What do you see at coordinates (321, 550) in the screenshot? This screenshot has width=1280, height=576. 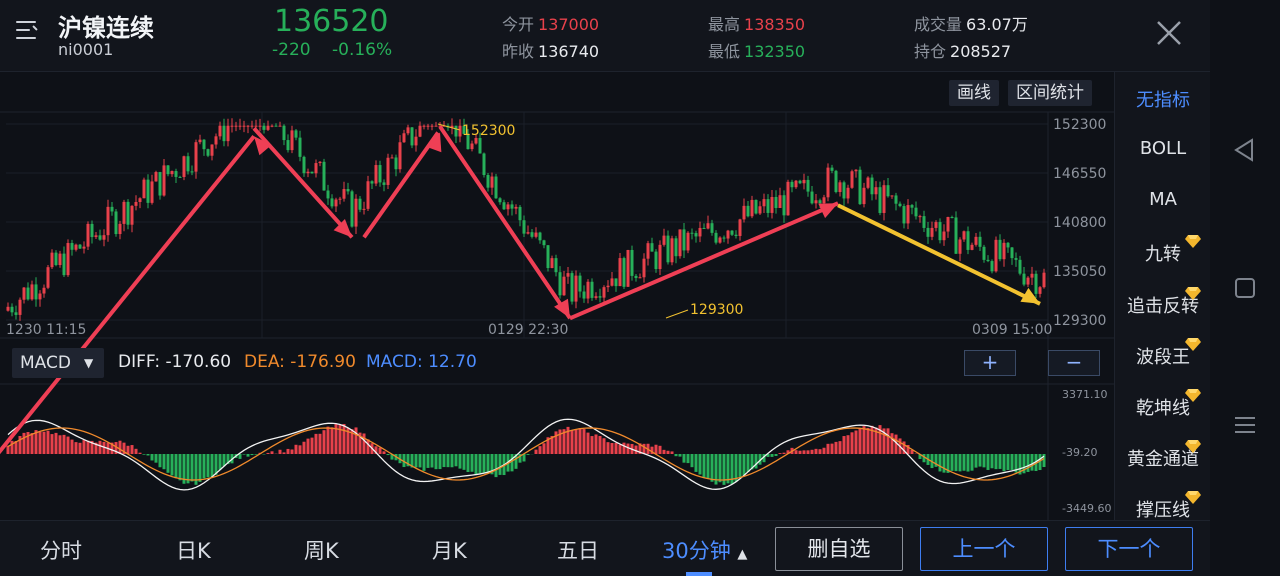 I see `tab-weekly: 周K` at bounding box center [321, 550].